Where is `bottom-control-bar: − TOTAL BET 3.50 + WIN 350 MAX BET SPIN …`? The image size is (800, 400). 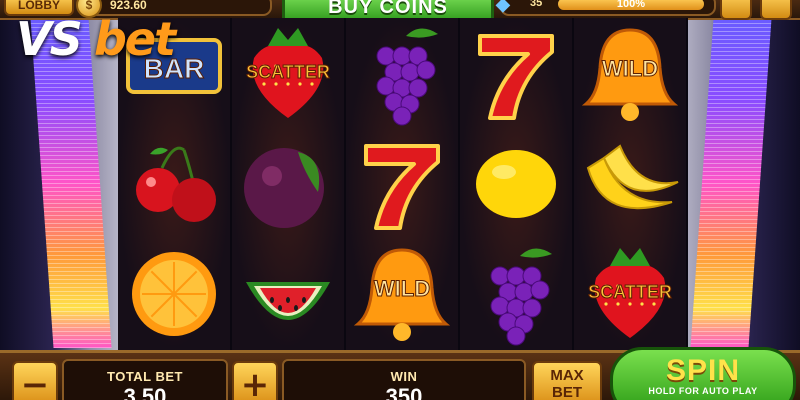
bottom-control-bar: − TOTAL BET 3.50 + WIN 350 MAX BET SPIN … is located at coordinates (400, 373).